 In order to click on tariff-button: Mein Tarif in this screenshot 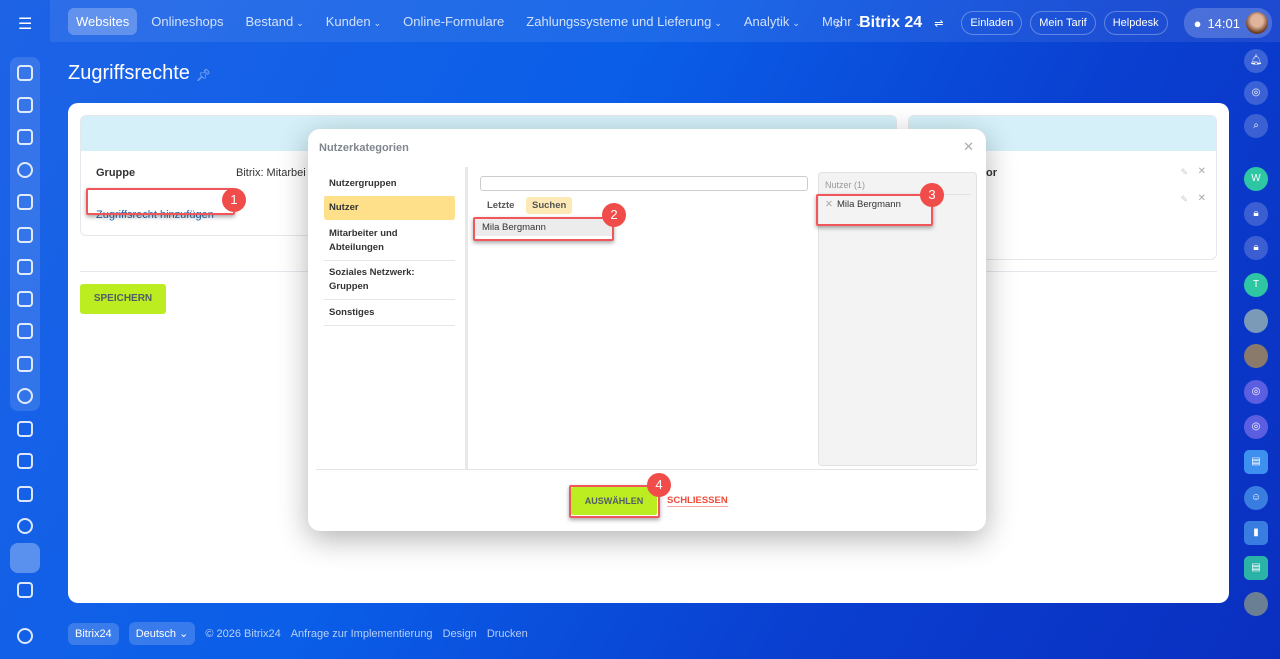, I will do `click(1063, 23)`.